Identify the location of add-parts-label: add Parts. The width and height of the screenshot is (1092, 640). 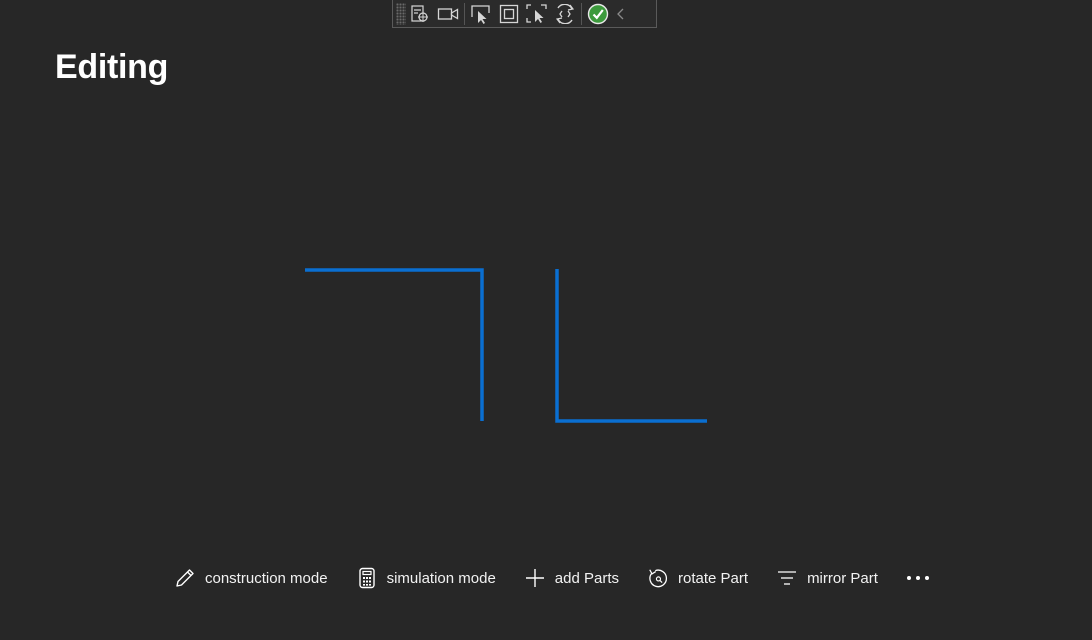
(587, 578).